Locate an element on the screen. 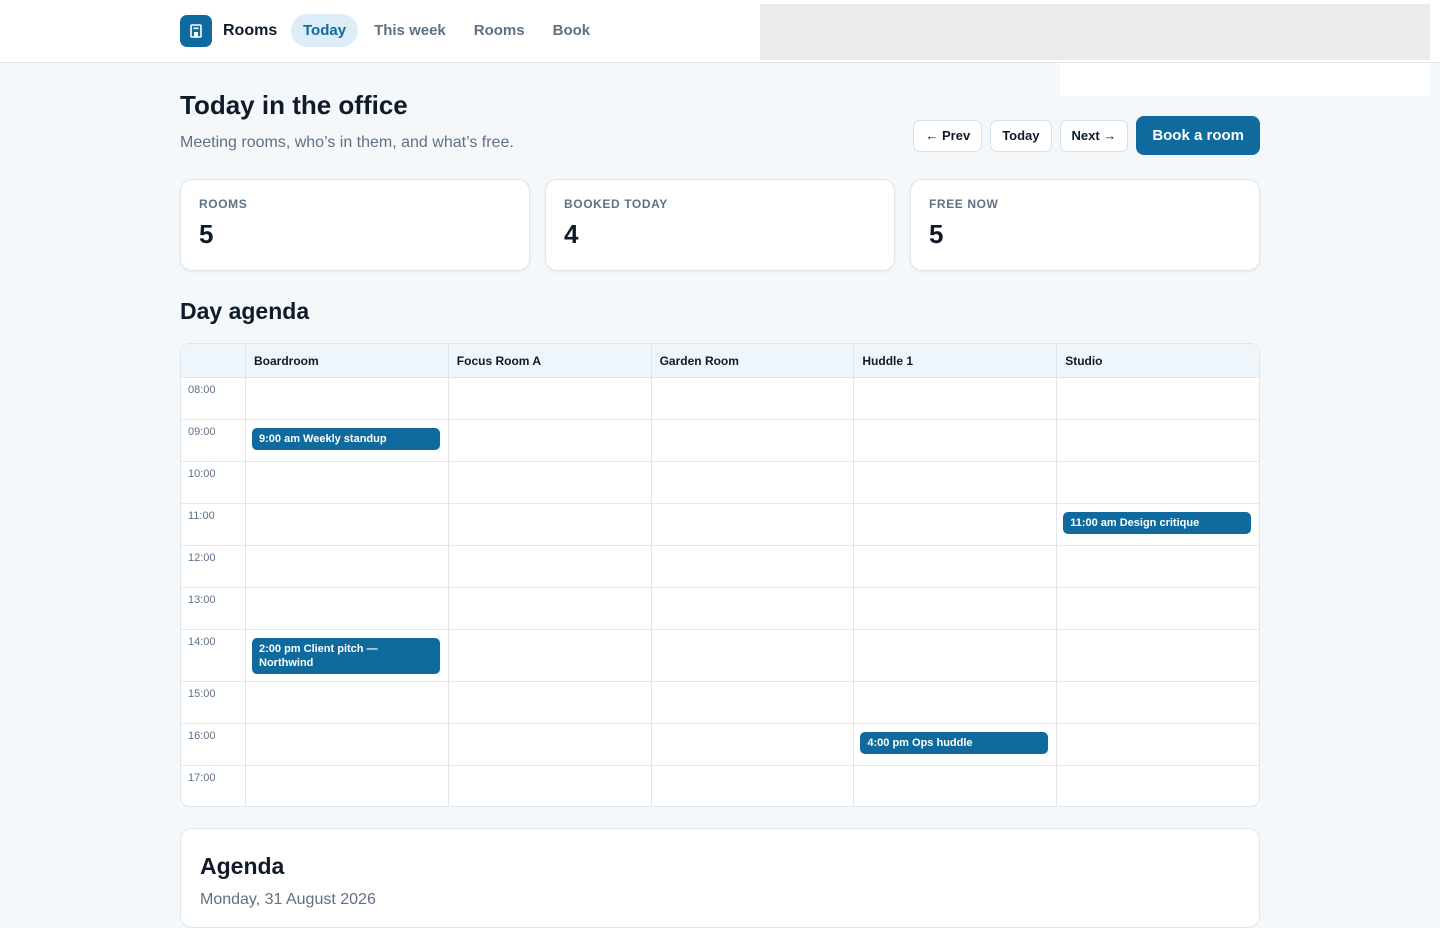 This screenshot has width=1440, height=928. time-label: 13:00 is located at coordinates (202, 600).